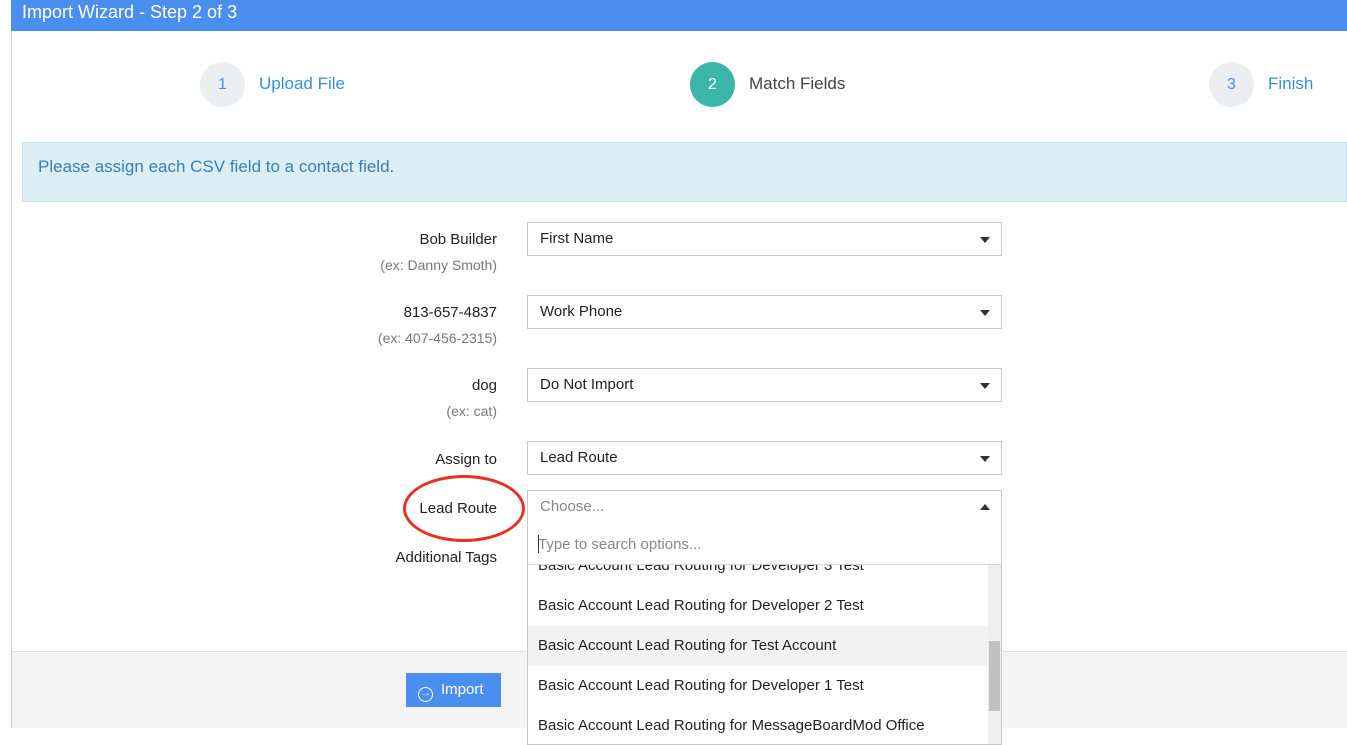 The image size is (1347, 745). I want to click on step-2-label: Match Fields, so click(797, 83).